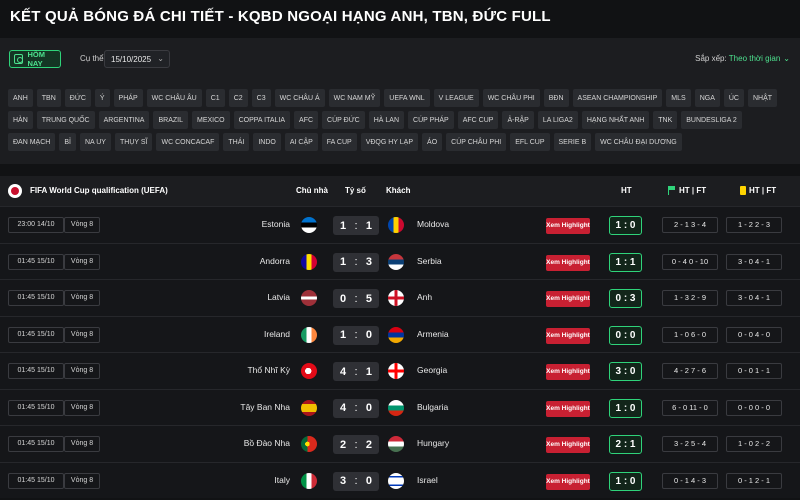 The image size is (800, 500). Describe the element at coordinates (354, 98) in the screenshot. I see `league-chip: WC NAM MỸ` at that location.